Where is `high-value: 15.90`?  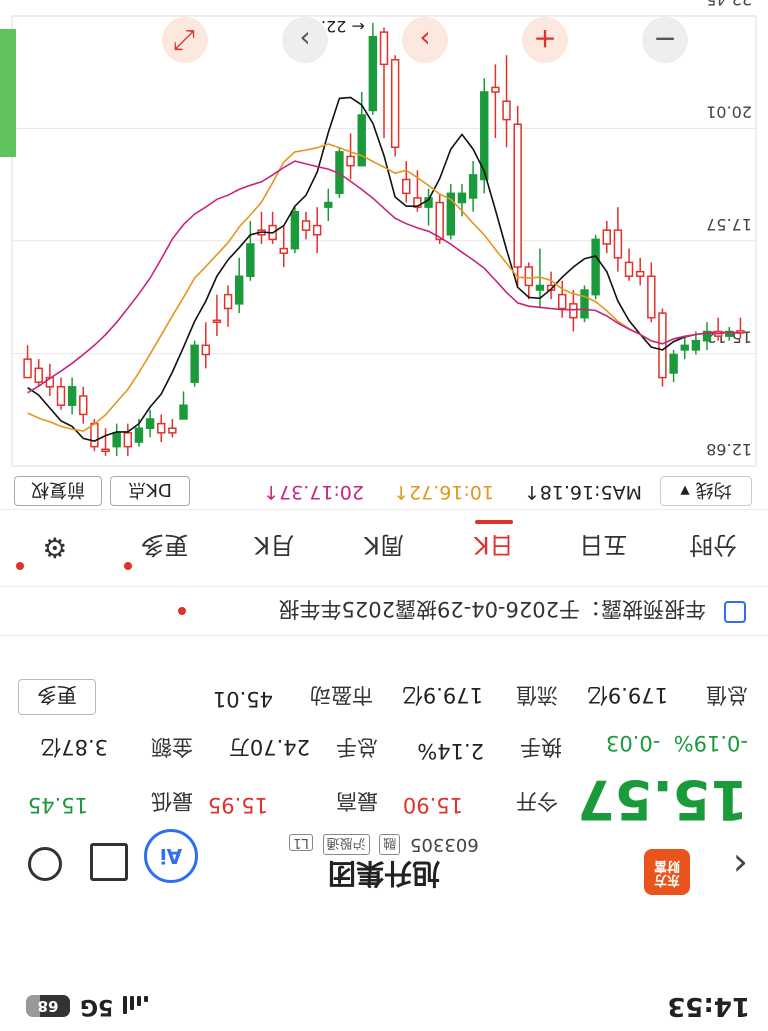
high-value: 15.90 is located at coordinates (432, 805).